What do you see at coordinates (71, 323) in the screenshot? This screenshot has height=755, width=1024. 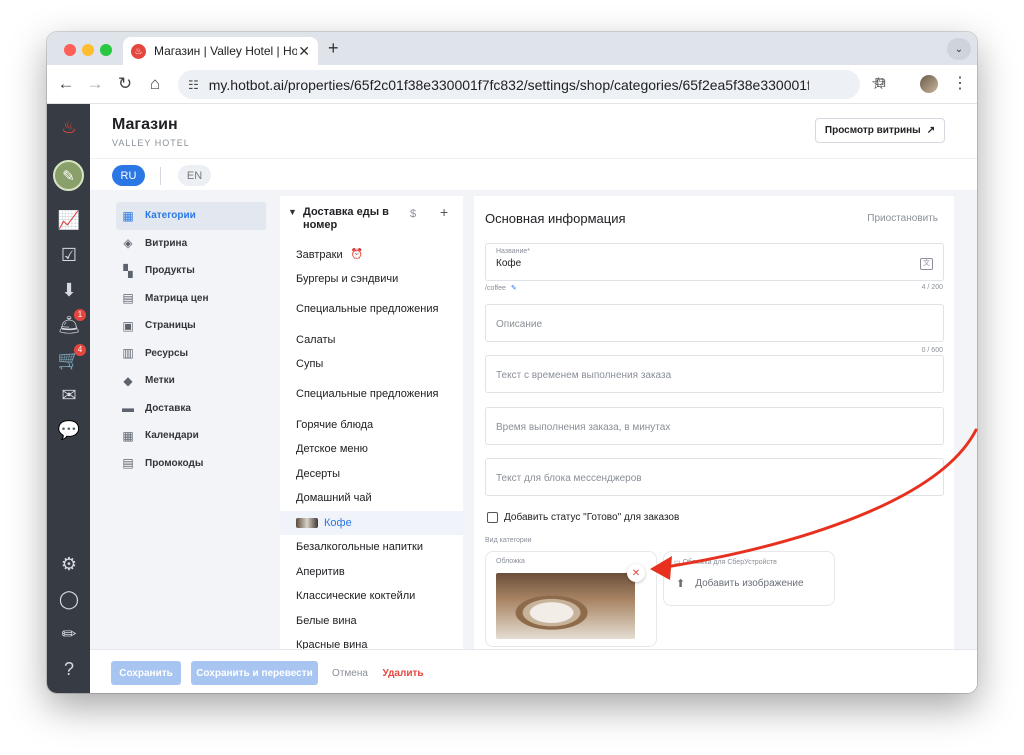 I see `service-bell-icon: 🛎 1` at bounding box center [71, 323].